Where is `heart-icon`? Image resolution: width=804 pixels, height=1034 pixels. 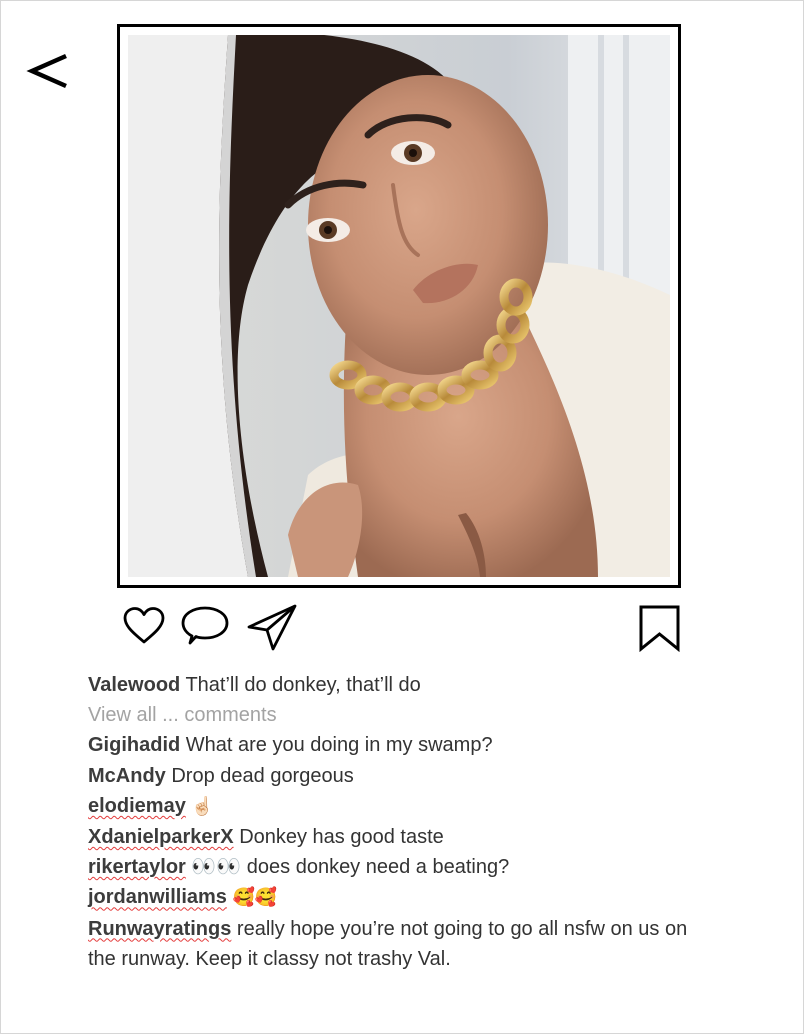 heart-icon is located at coordinates (144, 625).